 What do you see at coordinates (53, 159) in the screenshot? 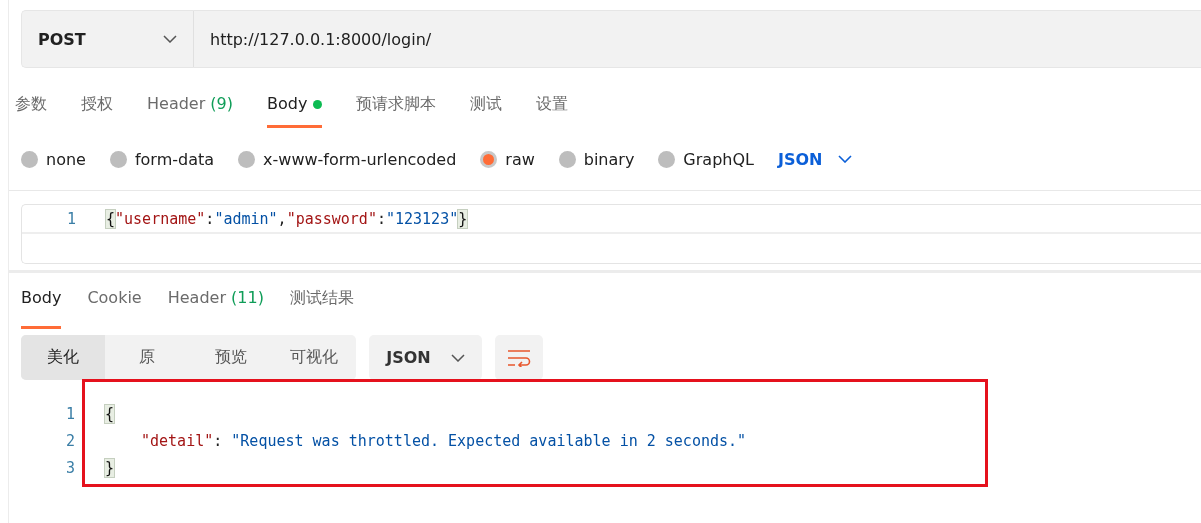
I see `radio-option: none` at bounding box center [53, 159].